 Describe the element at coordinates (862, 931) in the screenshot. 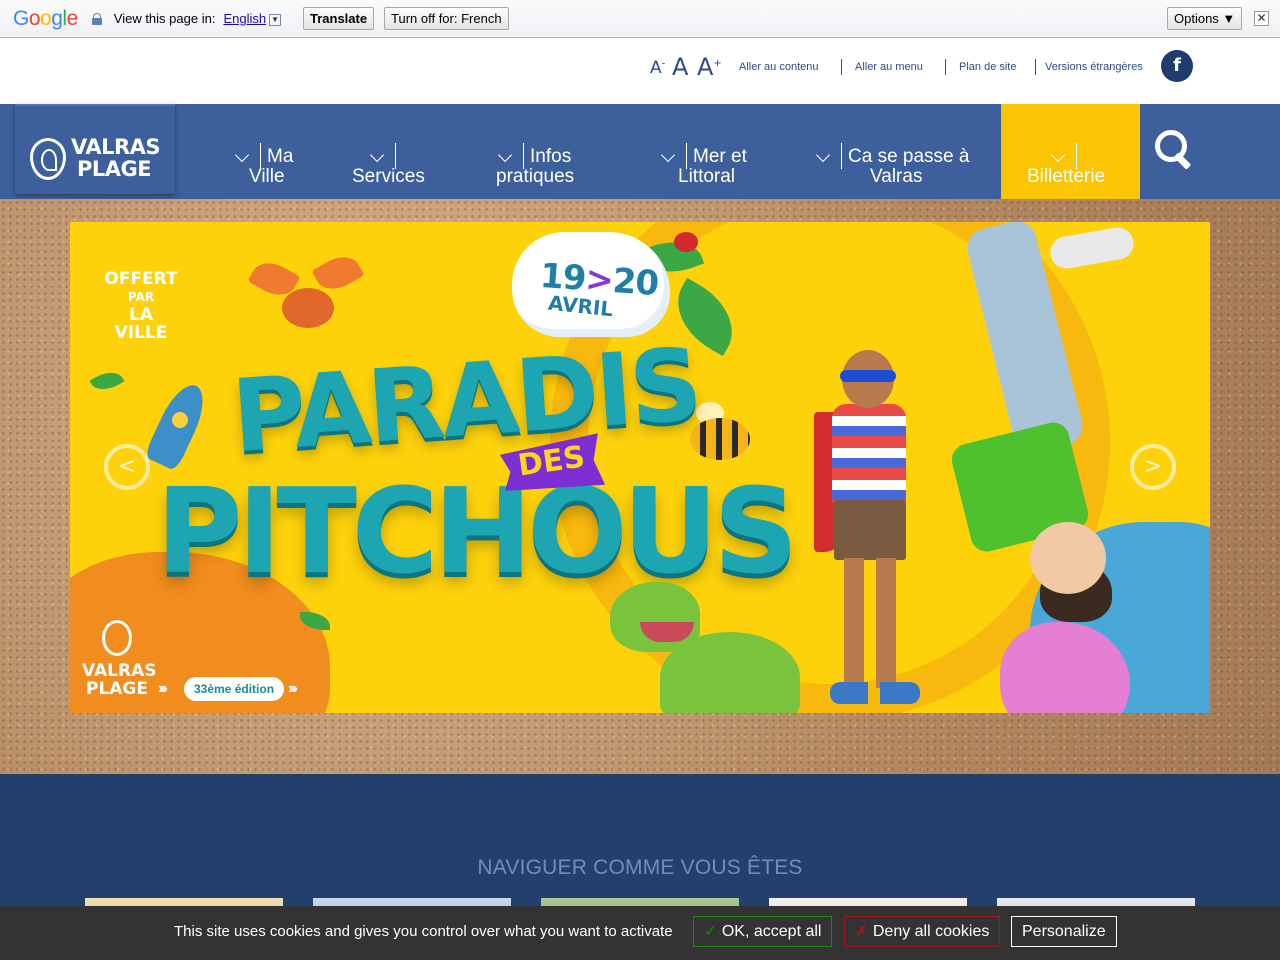

I see `cross-icon: ✗` at that location.